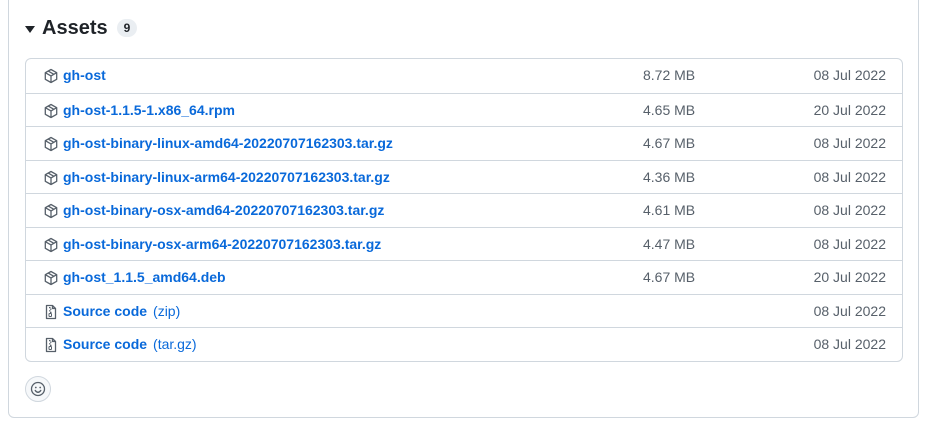 The image size is (948, 435). I want to click on asset-row: Source code (zip) 08 Jul 2022, so click(464, 310).